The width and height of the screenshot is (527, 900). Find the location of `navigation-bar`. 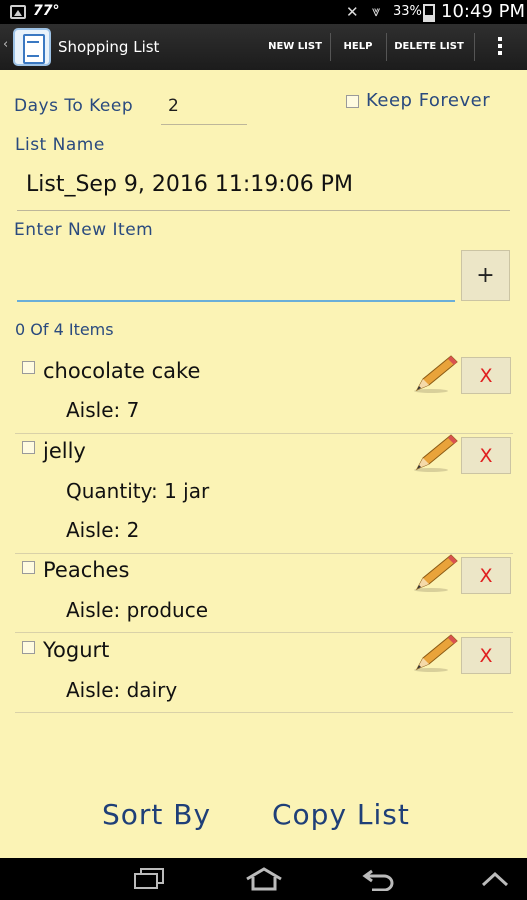

navigation-bar is located at coordinates (263, 879).